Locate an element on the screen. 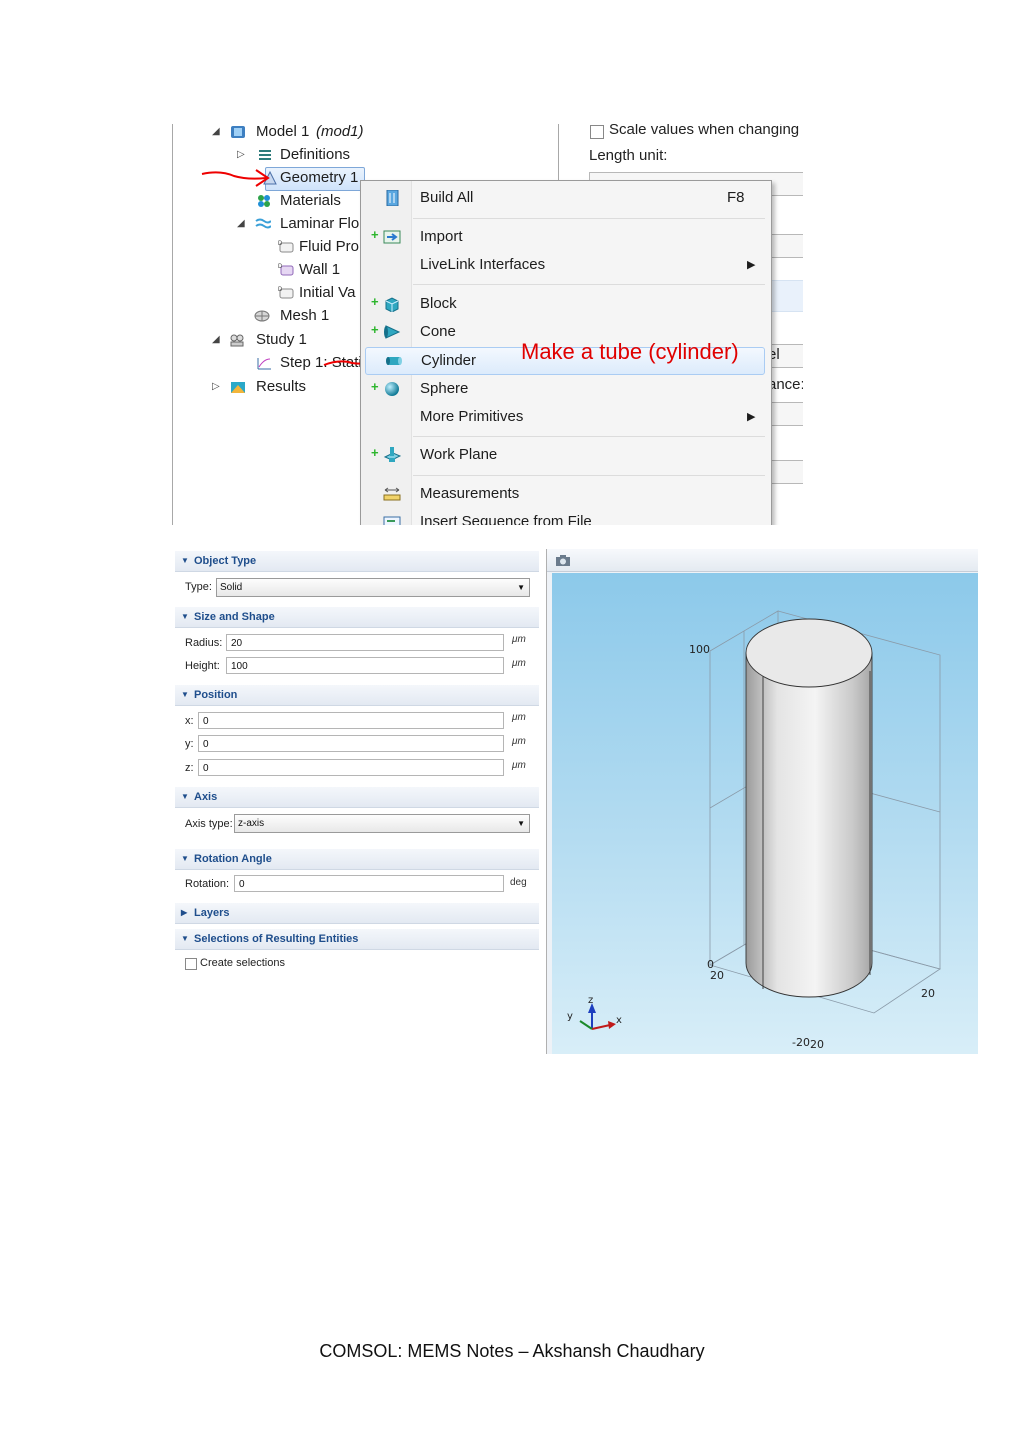 This screenshot has width=1024, height=1449. section-size-and-shape: ▼ Size and Shape is located at coordinates (357, 617).